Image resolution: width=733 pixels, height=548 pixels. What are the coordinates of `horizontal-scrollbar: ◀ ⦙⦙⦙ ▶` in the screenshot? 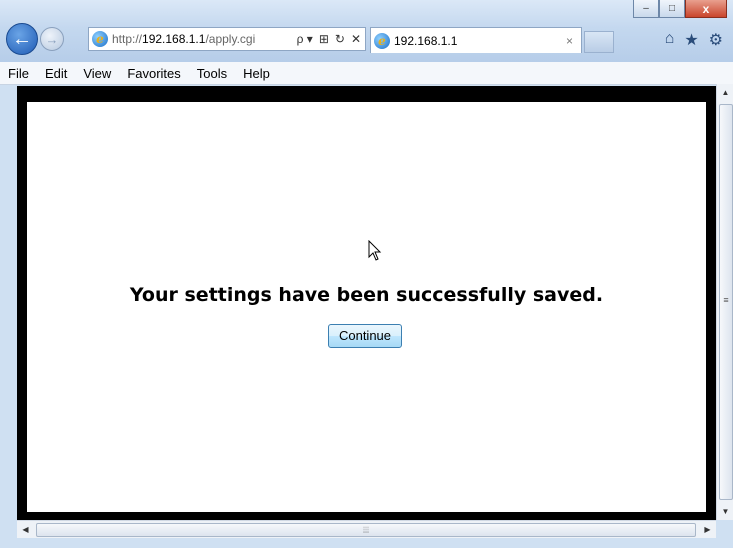 It's located at (366, 529).